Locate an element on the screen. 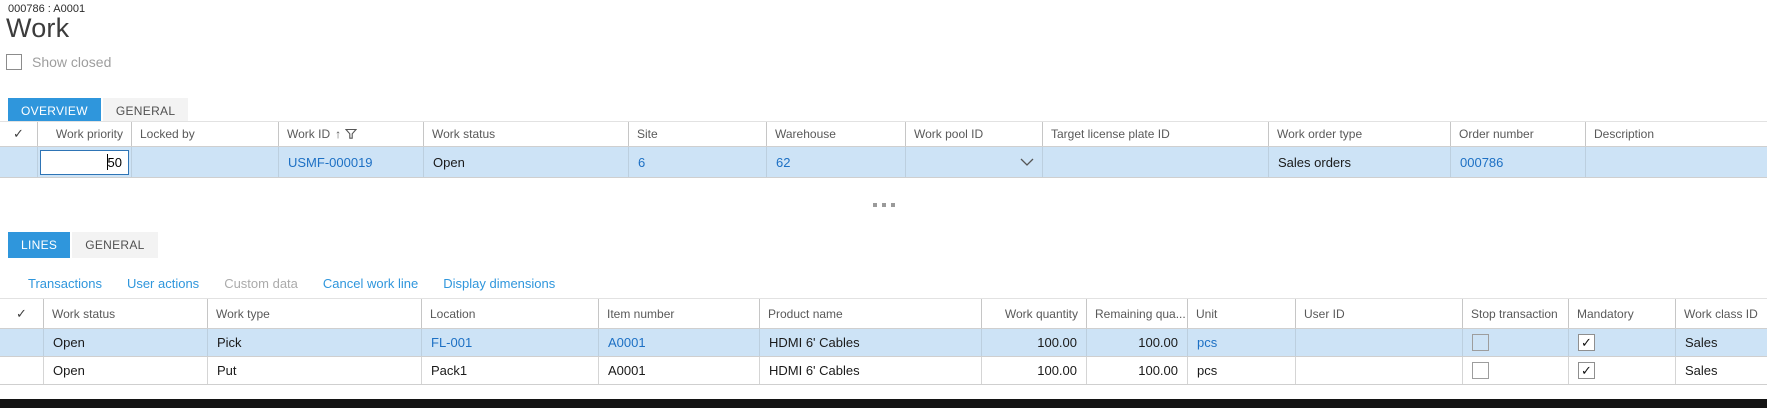 This screenshot has width=1767, height=408. stop-transaction-cell is located at coordinates (1515, 370).